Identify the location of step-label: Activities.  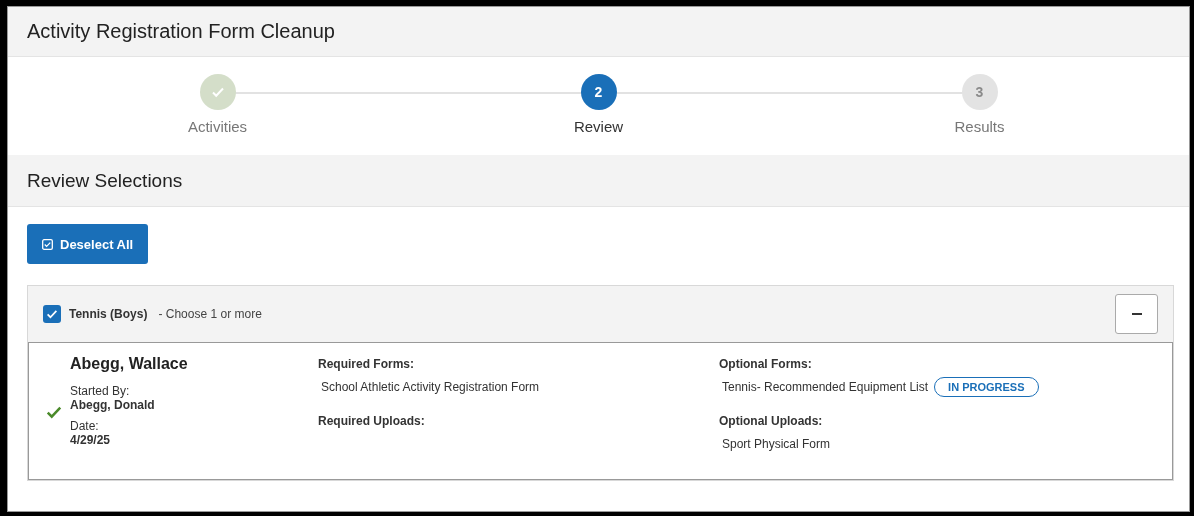
(217, 126).